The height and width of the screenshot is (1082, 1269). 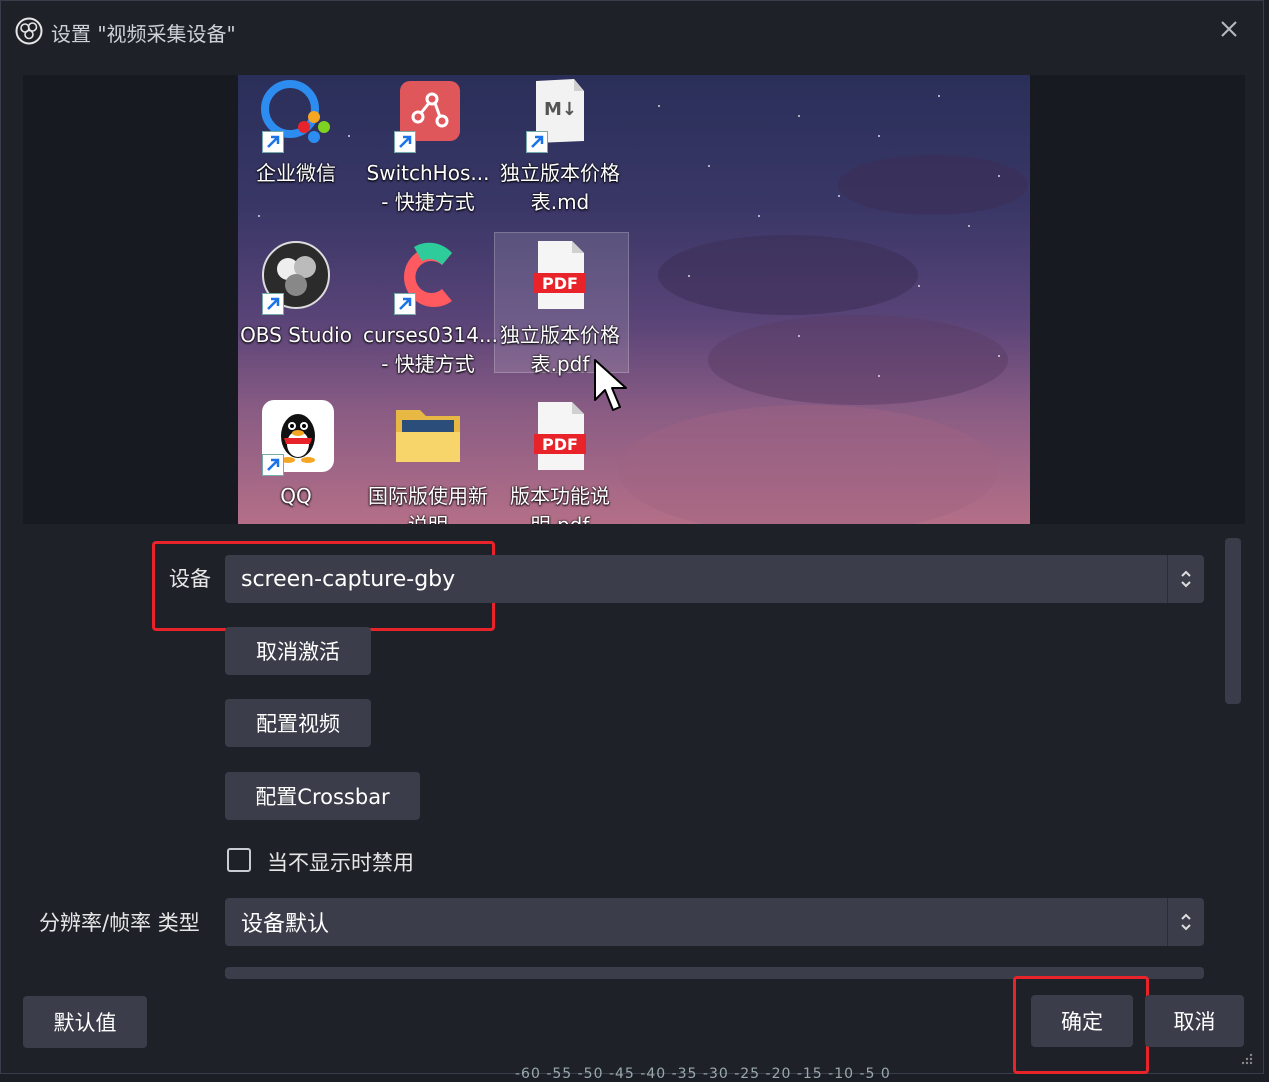 I want to click on title-bar: 设置 "视频采集设备", so click(x=632, y=31).